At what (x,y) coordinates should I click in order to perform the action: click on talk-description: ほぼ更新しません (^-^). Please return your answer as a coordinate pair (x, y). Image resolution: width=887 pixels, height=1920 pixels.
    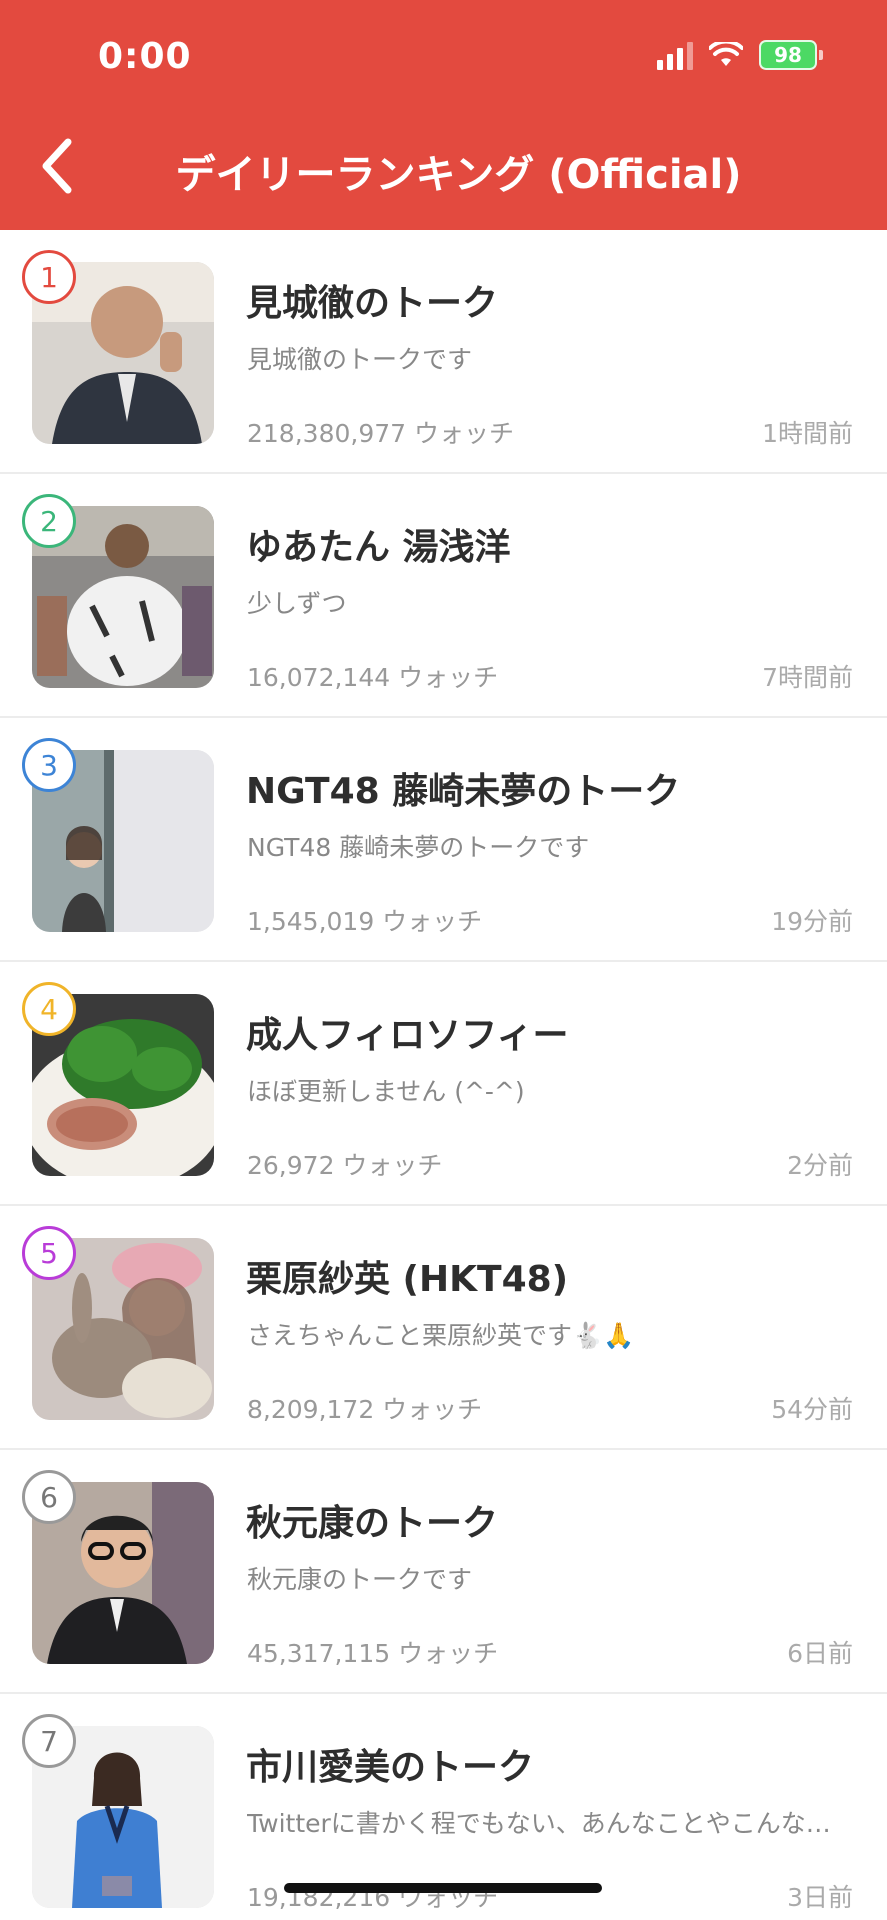
    Looking at the image, I should click on (386, 1091).